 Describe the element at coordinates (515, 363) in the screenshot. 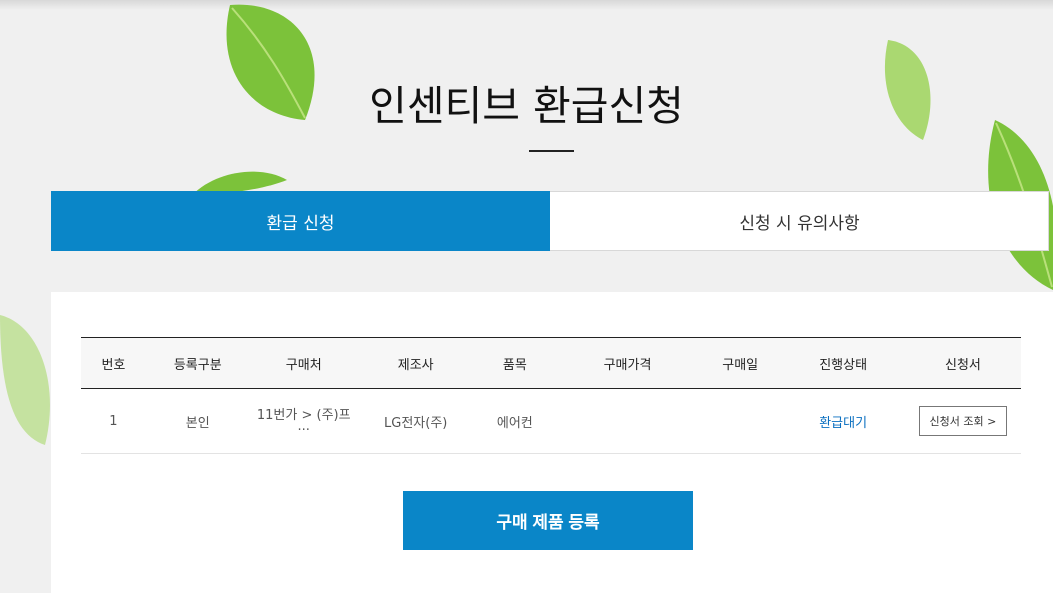

I see `col-header-item: 품목` at that location.